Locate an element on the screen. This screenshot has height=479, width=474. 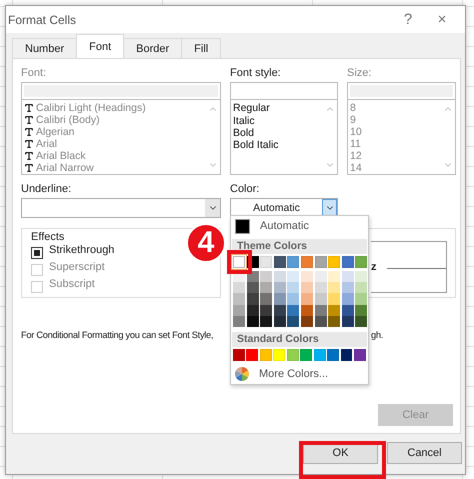
field-label: Font: is located at coordinates (33, 74).